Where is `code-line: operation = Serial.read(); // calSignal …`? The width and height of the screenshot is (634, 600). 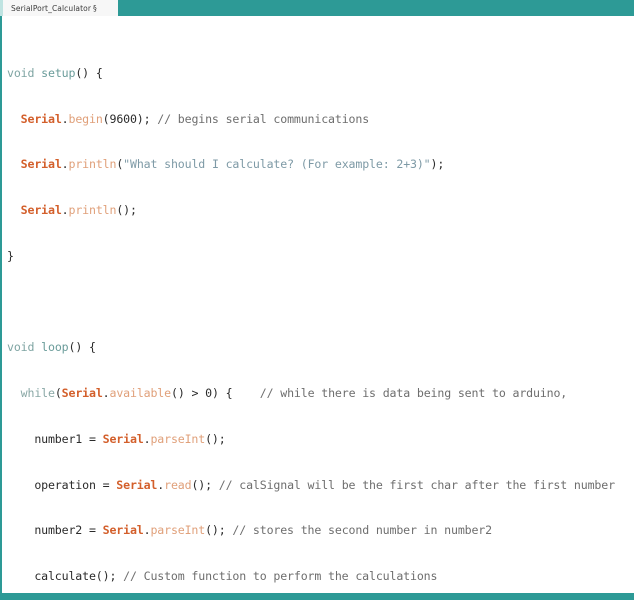 code-line: operation = Serial.read(); // calSignal … is located at coordinates (318, 485).